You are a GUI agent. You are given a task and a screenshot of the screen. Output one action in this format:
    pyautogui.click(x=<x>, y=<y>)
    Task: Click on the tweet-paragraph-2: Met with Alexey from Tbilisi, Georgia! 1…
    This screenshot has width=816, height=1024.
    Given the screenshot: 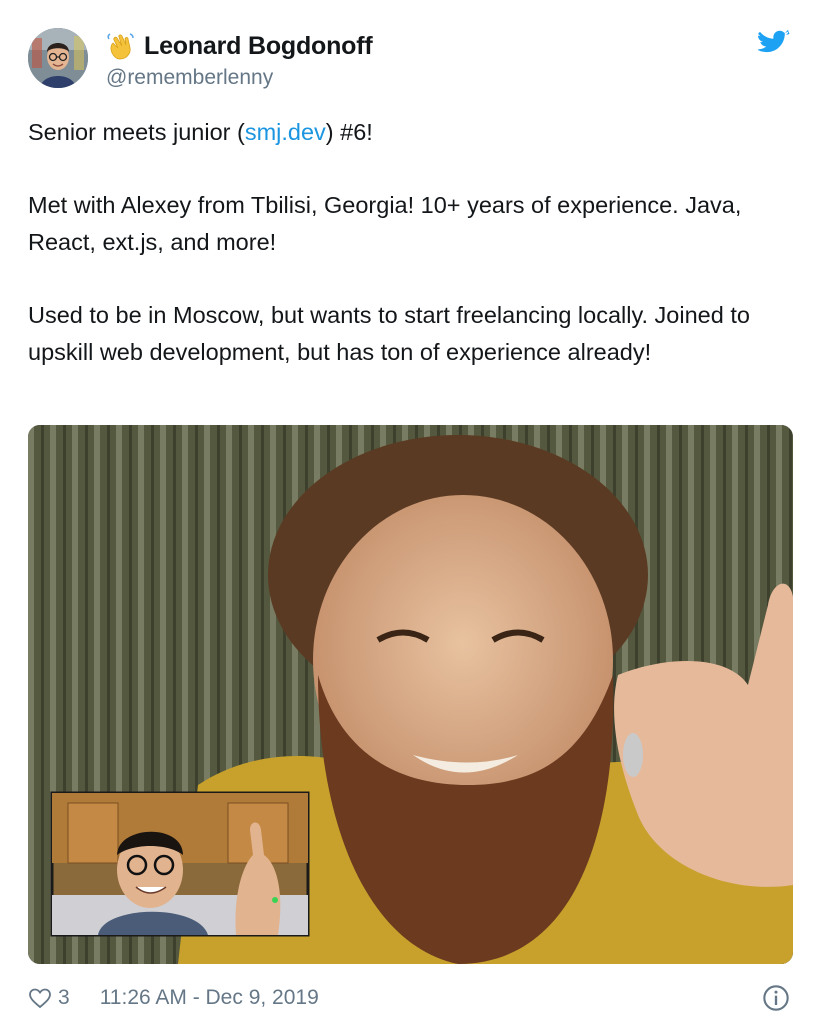 What is the action you would take?
    pyautogui.click(x=385, y=223)
    